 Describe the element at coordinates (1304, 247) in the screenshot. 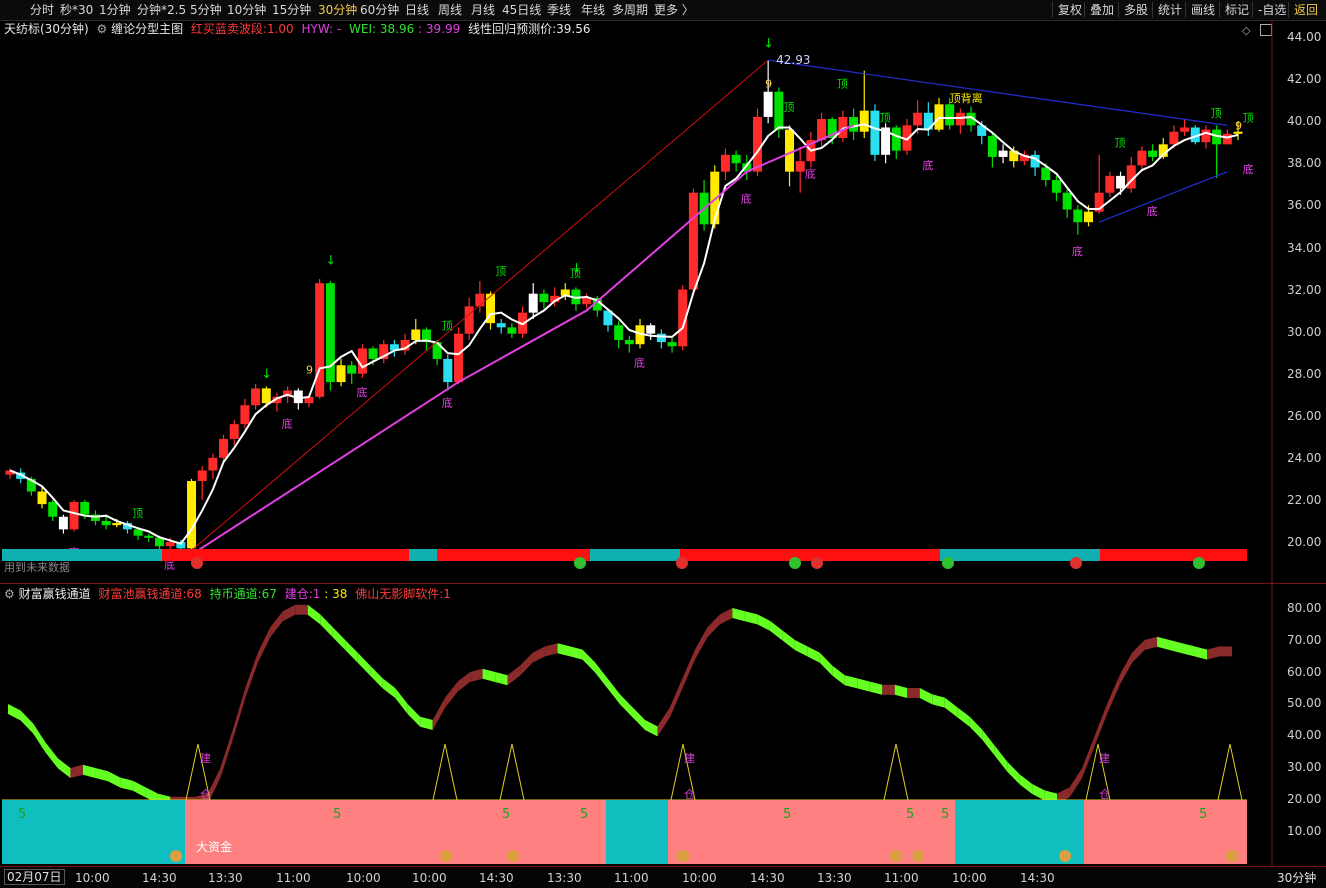

I see `y-tick-main: 34.00` at that location.